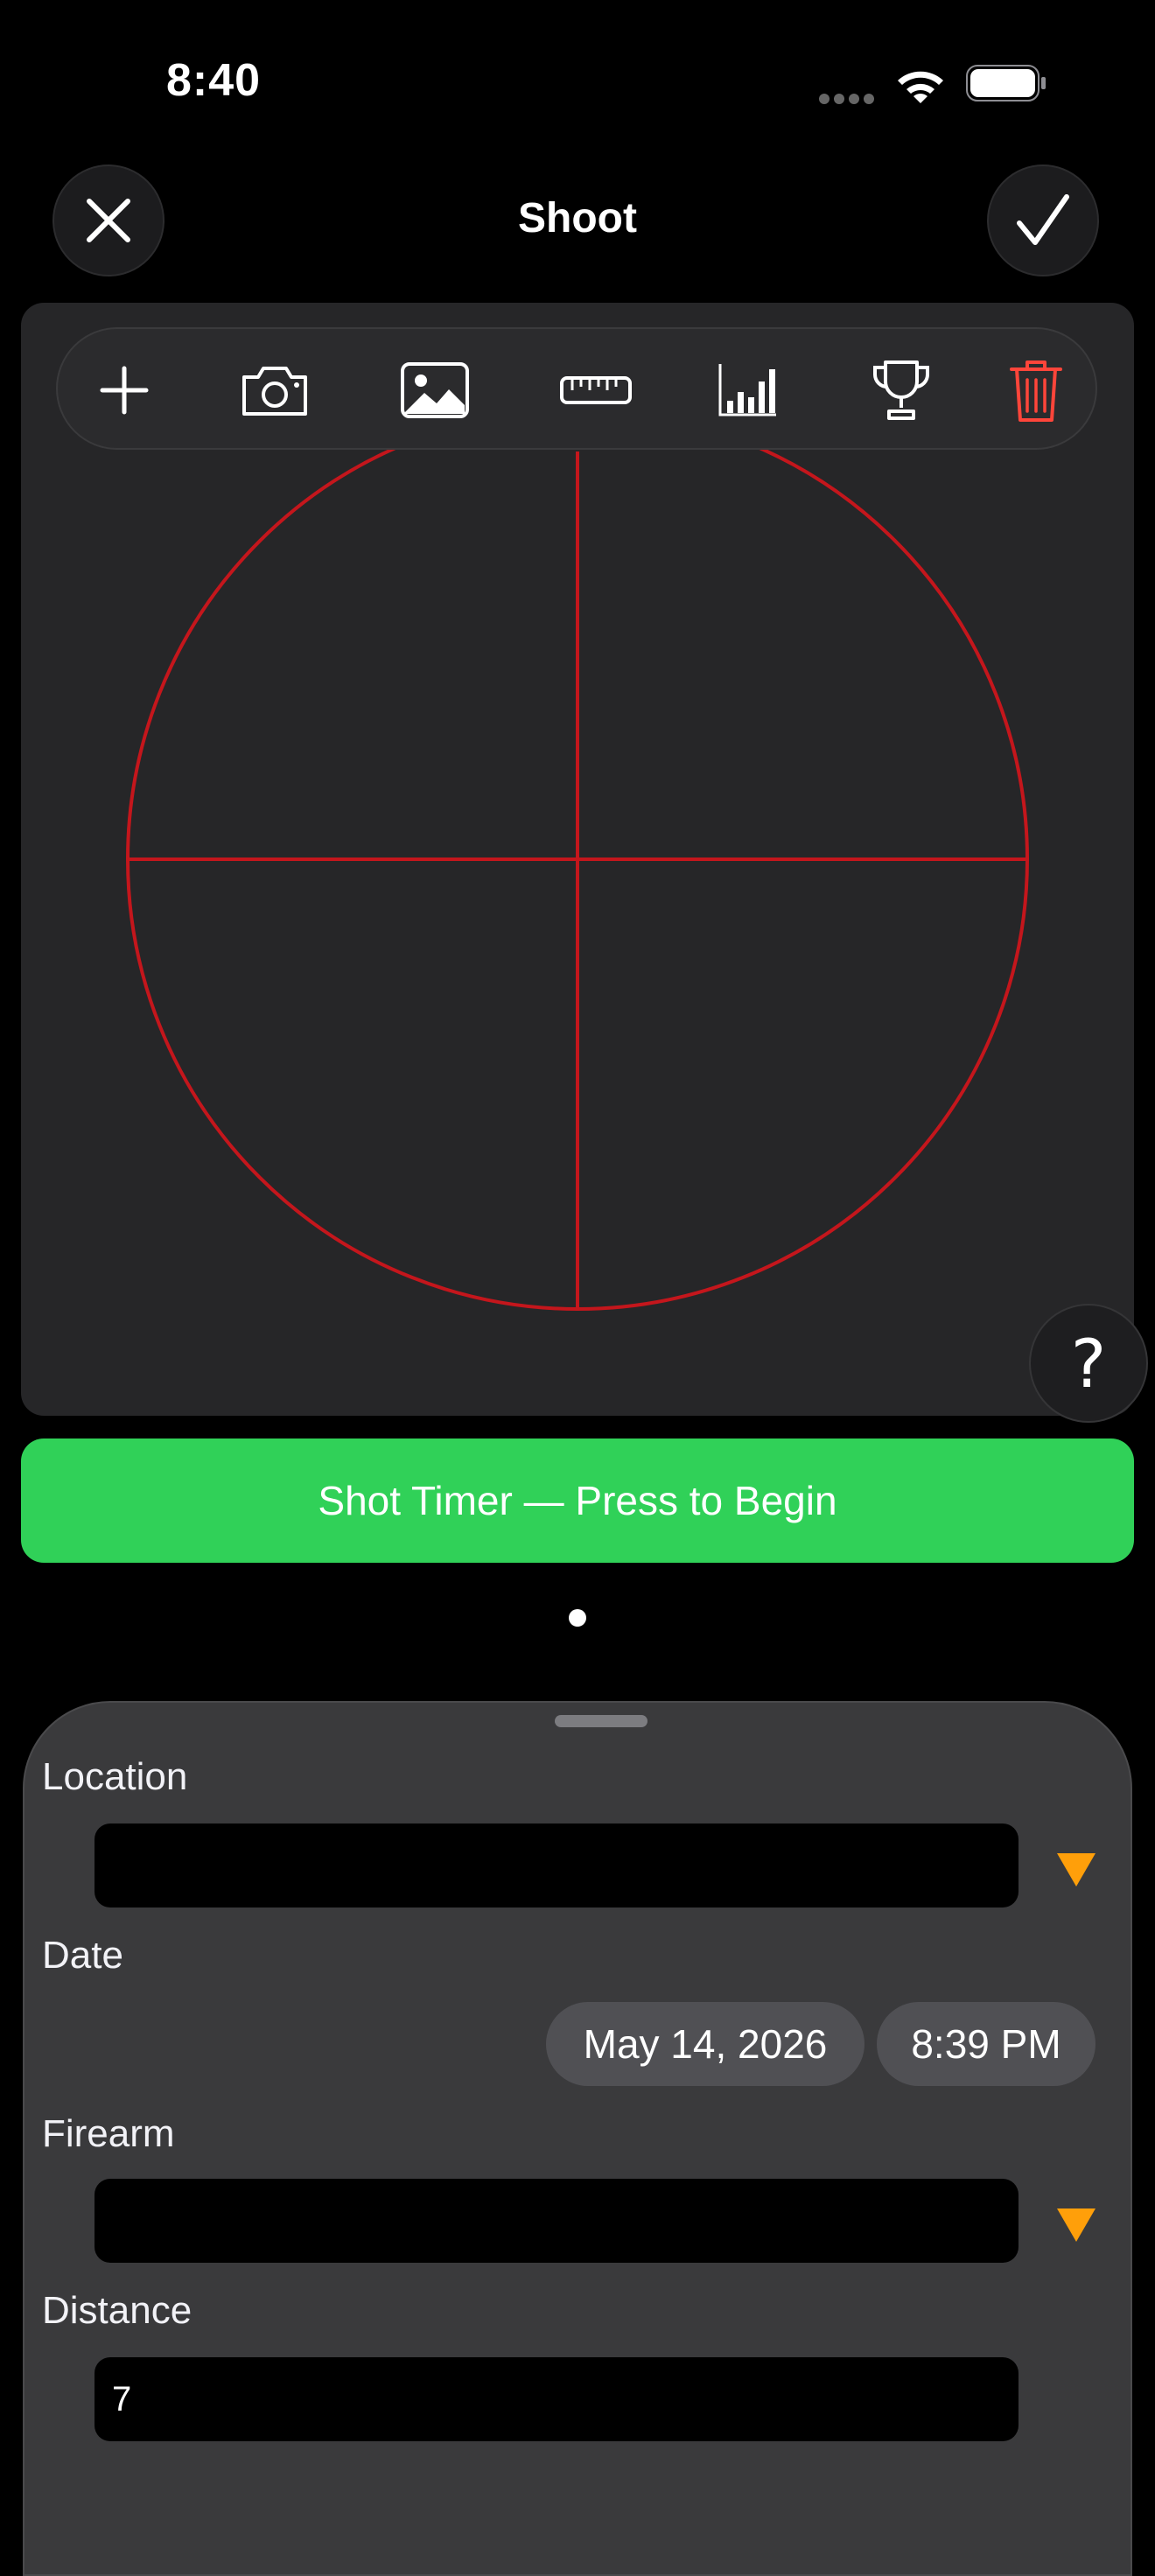 This screenshot has height=2576, width=1155. What do you see at coordinates (556, 1866) in the screenshot?
I see `location-field` at bounding box center [556, 1866].